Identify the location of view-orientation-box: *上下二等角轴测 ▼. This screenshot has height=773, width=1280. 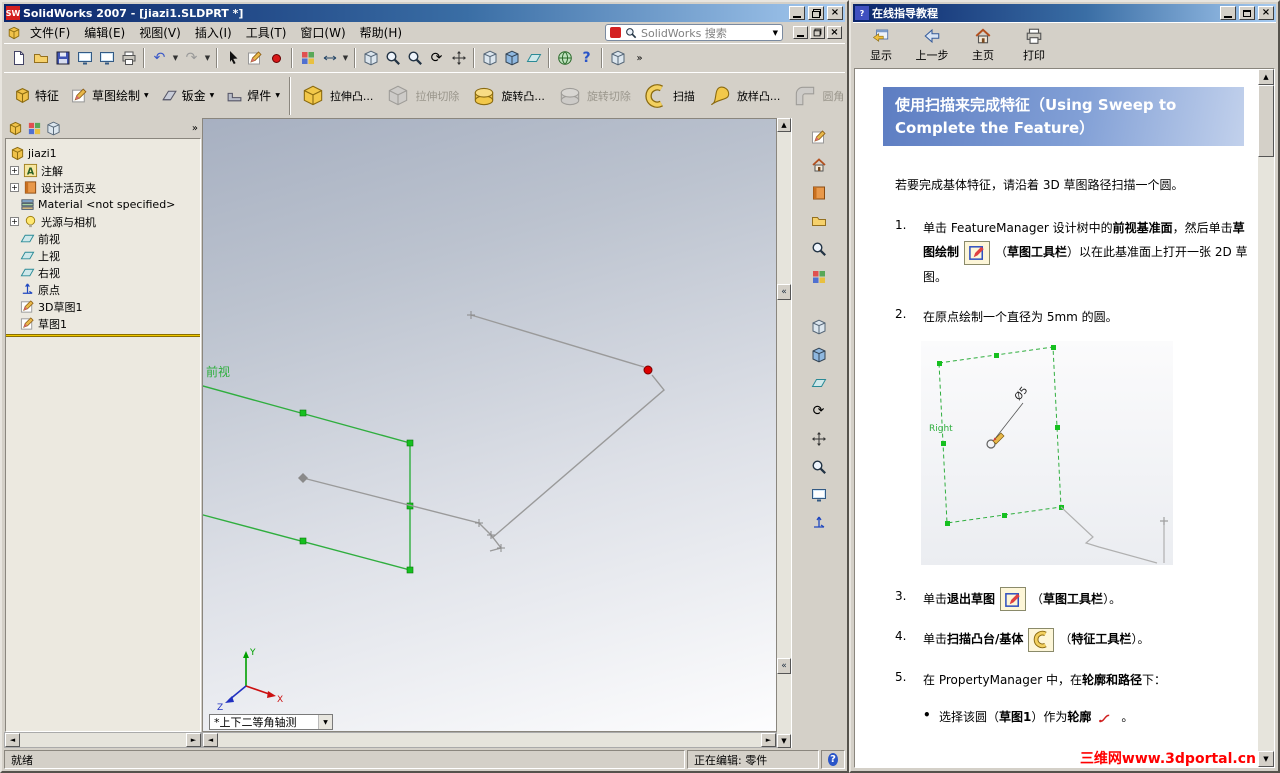
(271, 722).